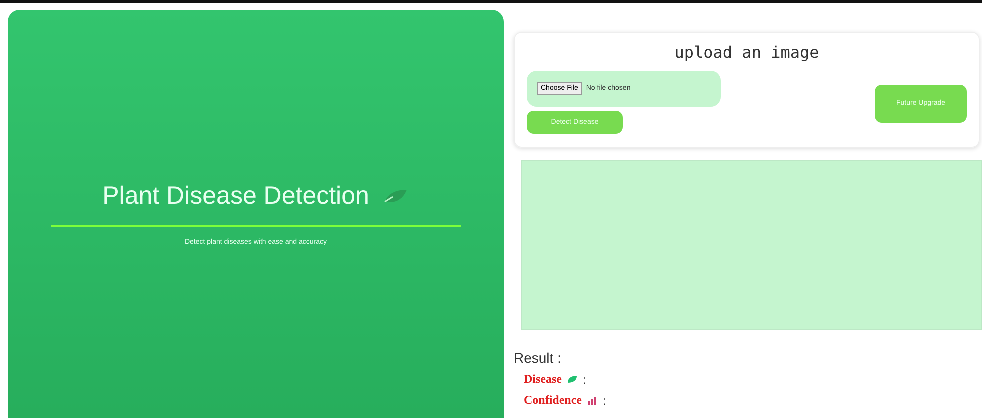 The width and height of the screenshot is (982, 418). I want to click on hero-title: Plant Disease Detection, so click(236, 196).